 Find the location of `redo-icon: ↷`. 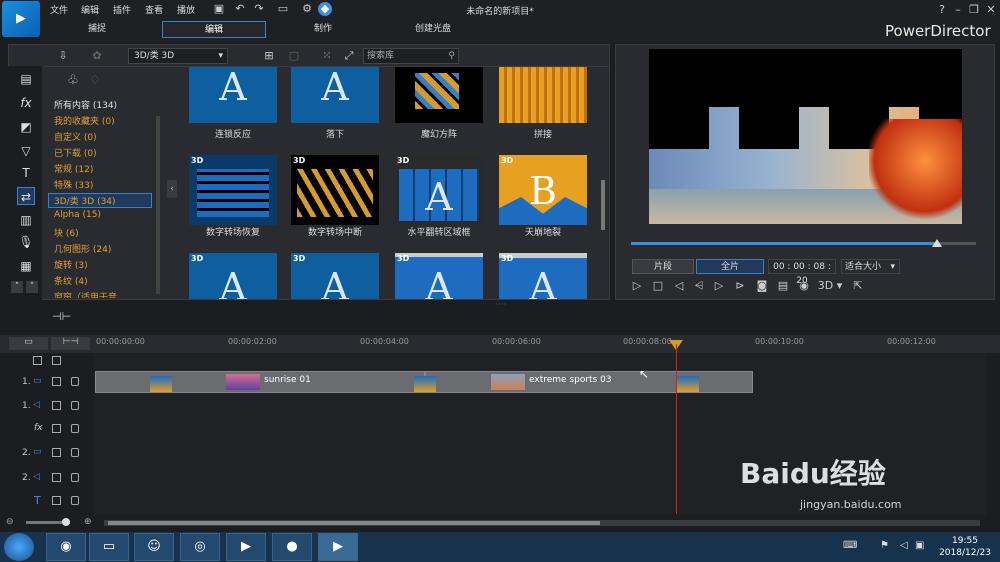

redo-icon: ↷ is located at coordinates (259, 9).